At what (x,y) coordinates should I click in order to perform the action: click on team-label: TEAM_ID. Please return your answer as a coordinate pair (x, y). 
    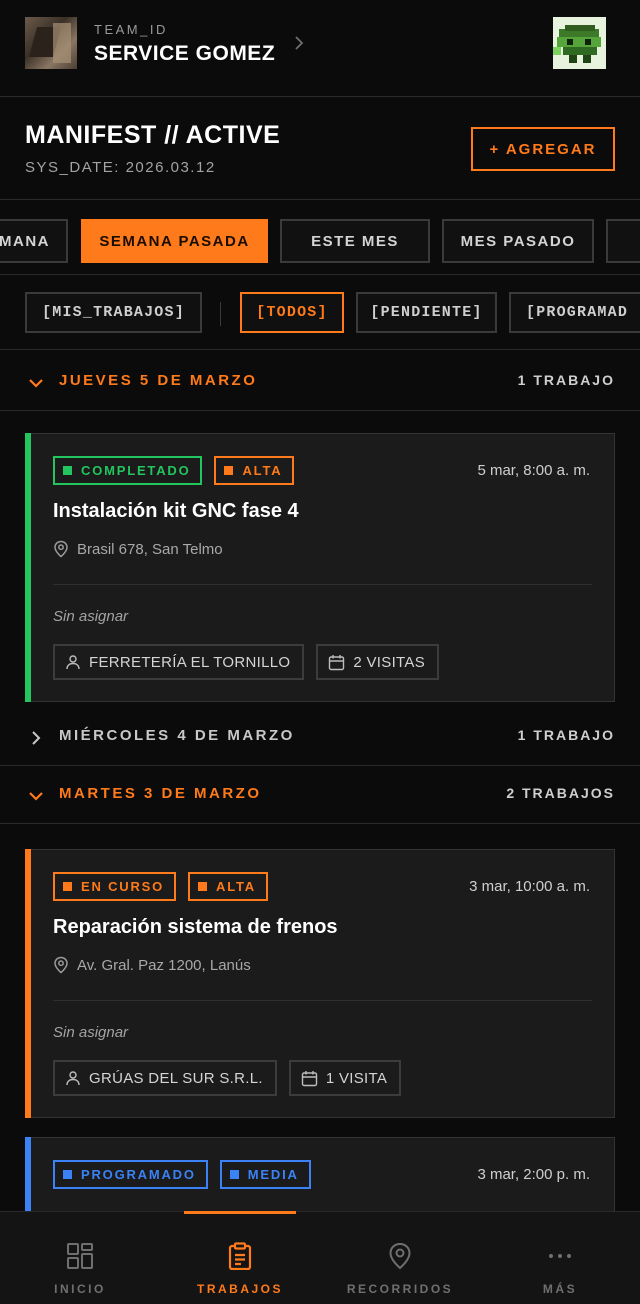
    Looking at the image, I should click on (131, 29).